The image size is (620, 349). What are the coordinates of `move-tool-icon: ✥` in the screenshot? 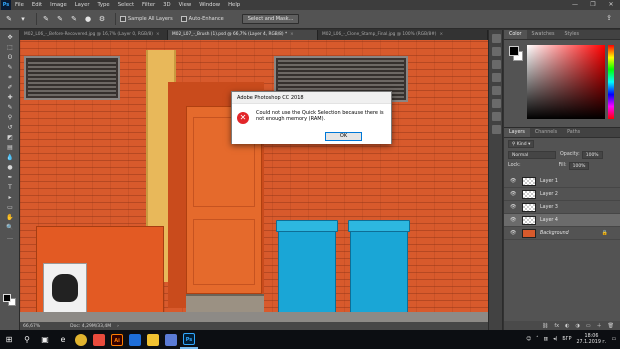 It's located at (10, 38).